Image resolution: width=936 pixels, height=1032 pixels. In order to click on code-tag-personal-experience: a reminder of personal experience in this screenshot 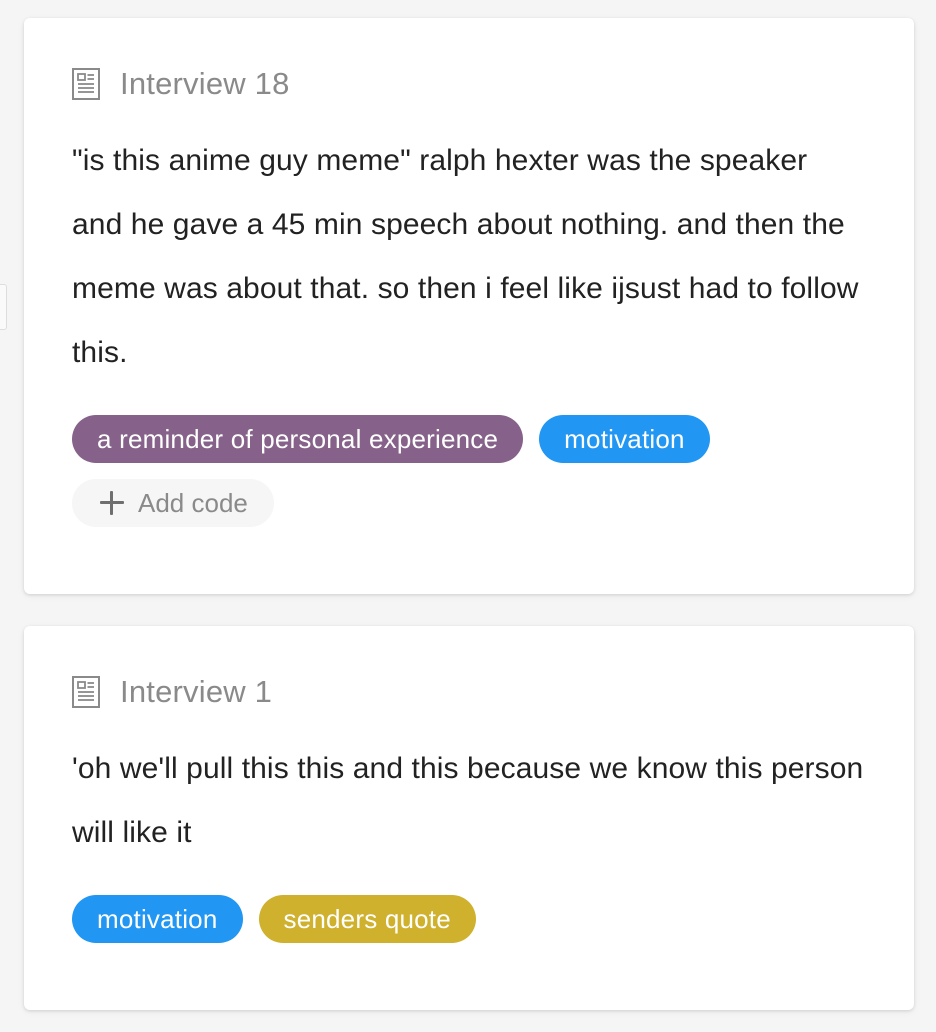, I will do `click(298, 439)`.